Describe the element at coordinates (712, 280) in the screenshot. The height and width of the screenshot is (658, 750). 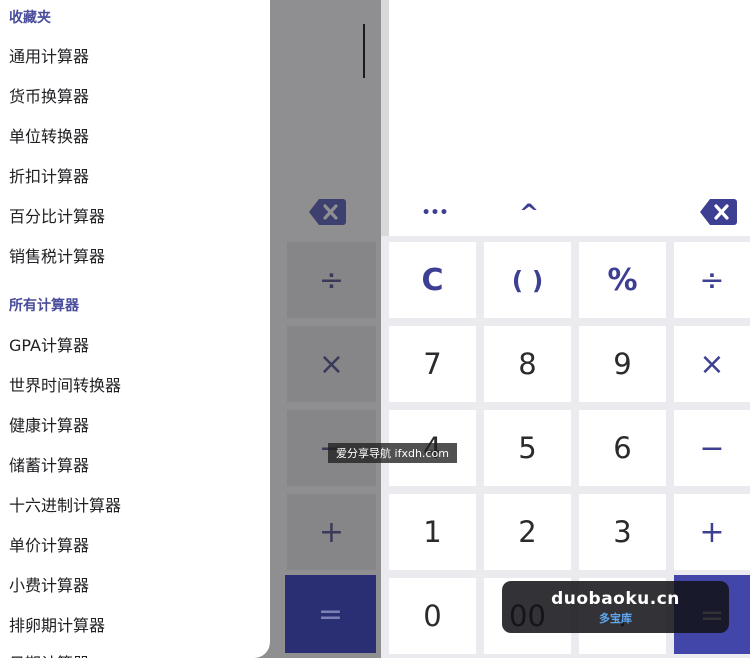
I see `divide-button: ÷` at that location.